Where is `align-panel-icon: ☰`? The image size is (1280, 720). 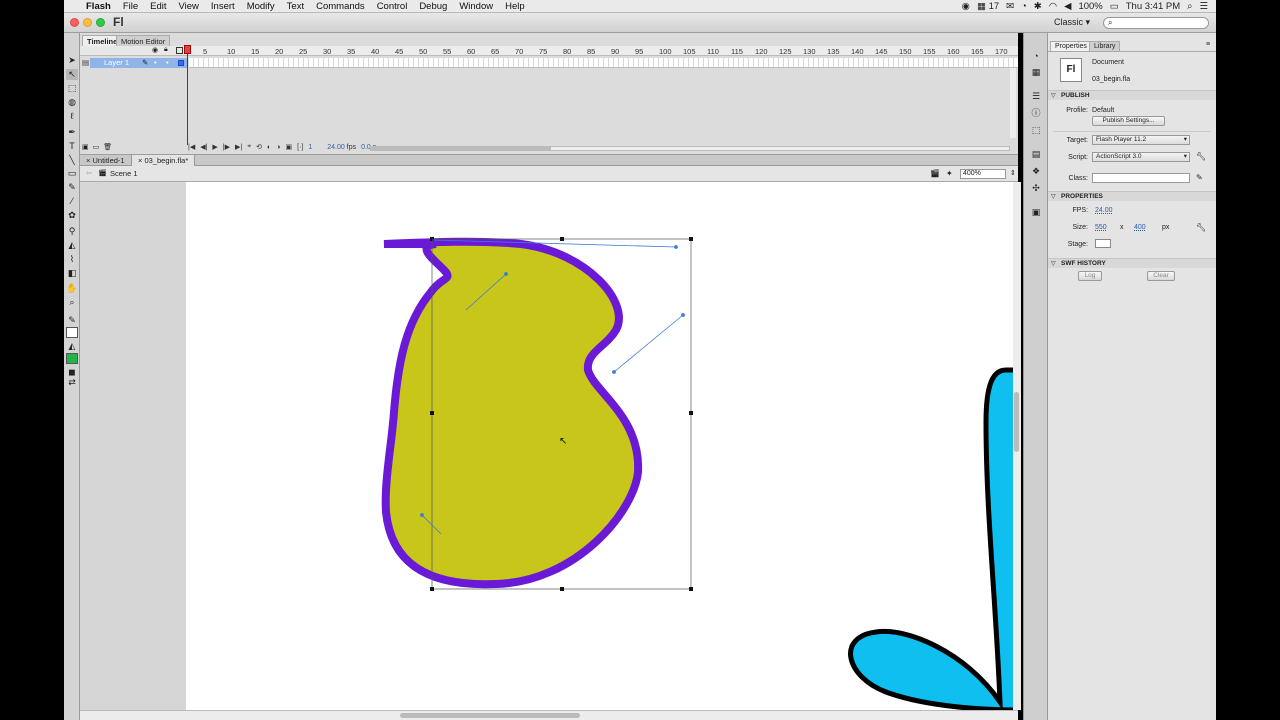 align-panel-icon: ☰ is located at coordinates (1036, 96).